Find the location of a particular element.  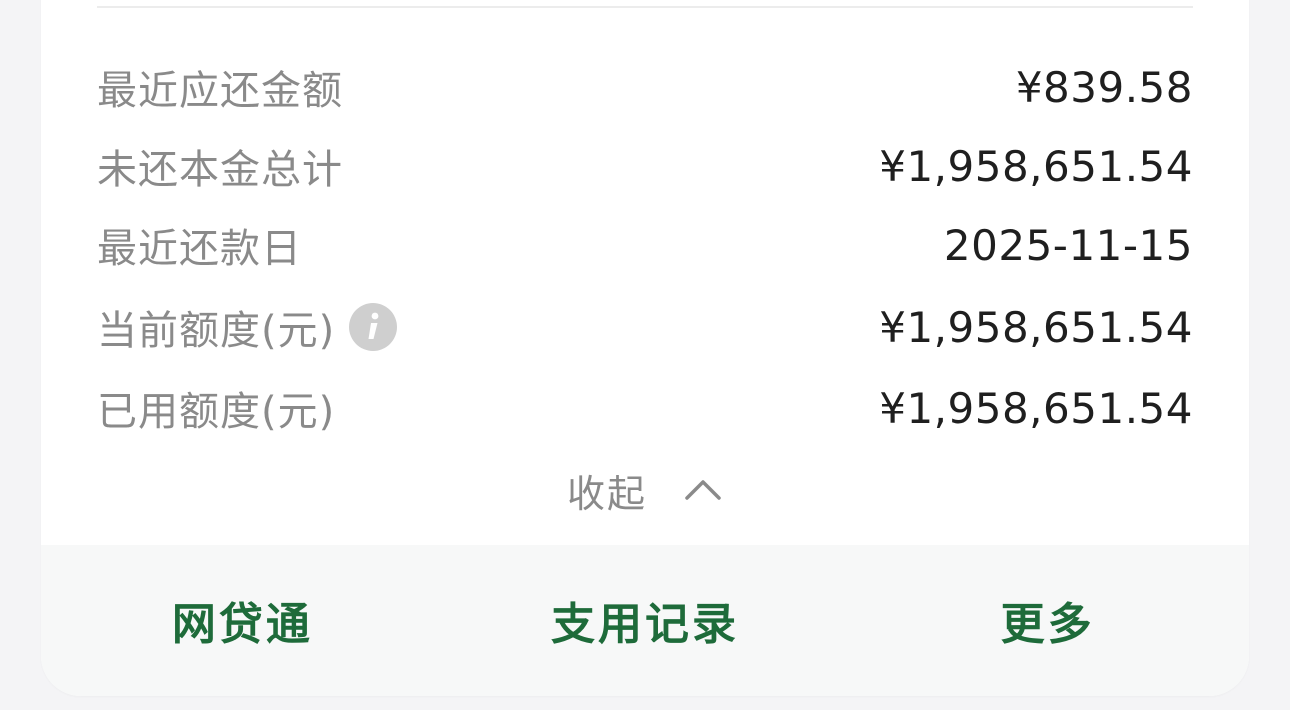

current-limit-label: 当前额度(元) is located at coordinates (216, 331).